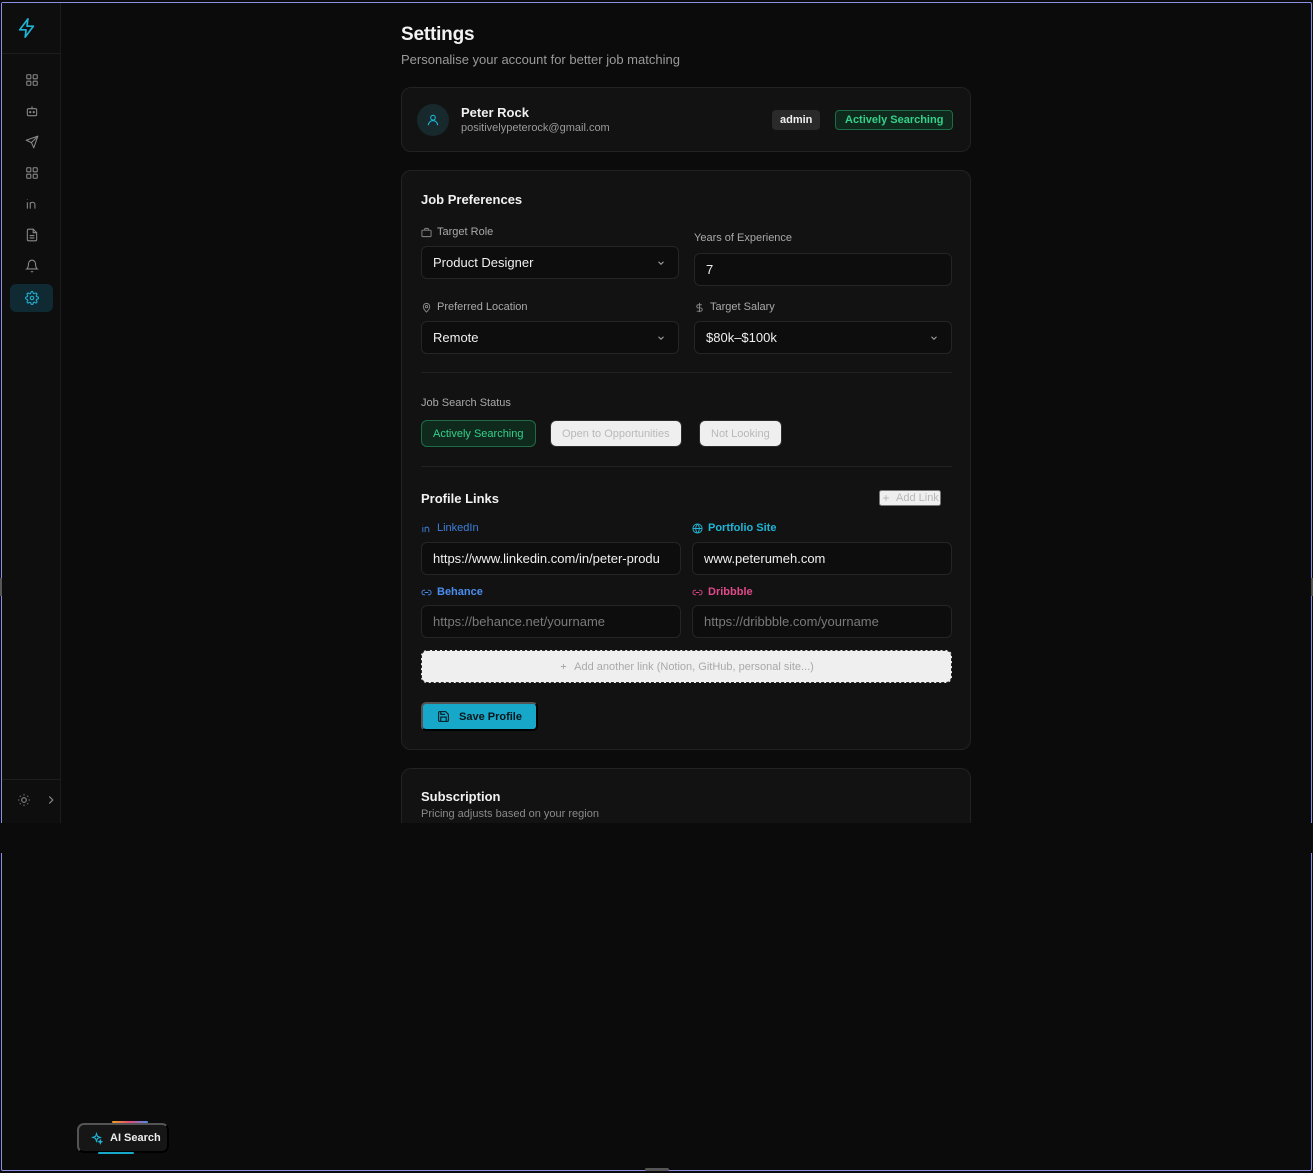 The width and height of the screenshot is (1313, 1173). What do you see at coordinates (478, 433) in the screenshot?
I see `status-chip-actively-searching: Actively Searching` at bounding box center [478, 433].